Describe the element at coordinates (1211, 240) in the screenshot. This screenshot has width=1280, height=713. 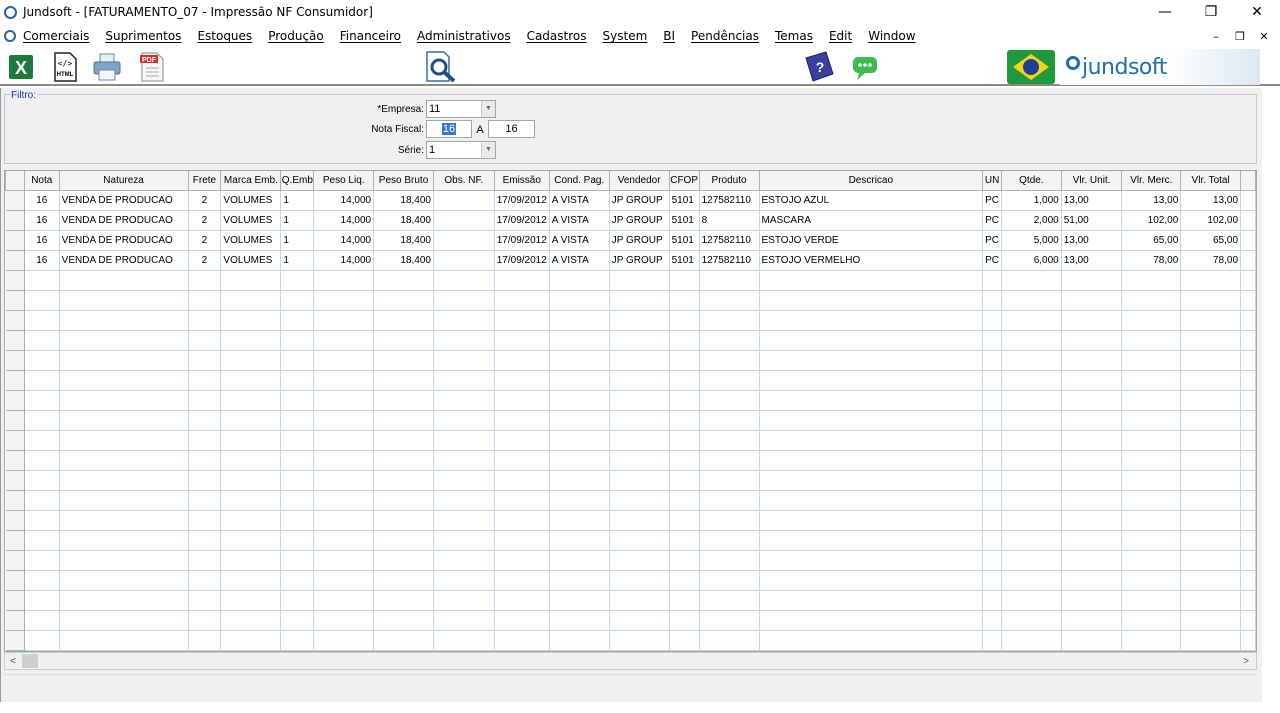
I see `table-cell: 65,00` at that location.